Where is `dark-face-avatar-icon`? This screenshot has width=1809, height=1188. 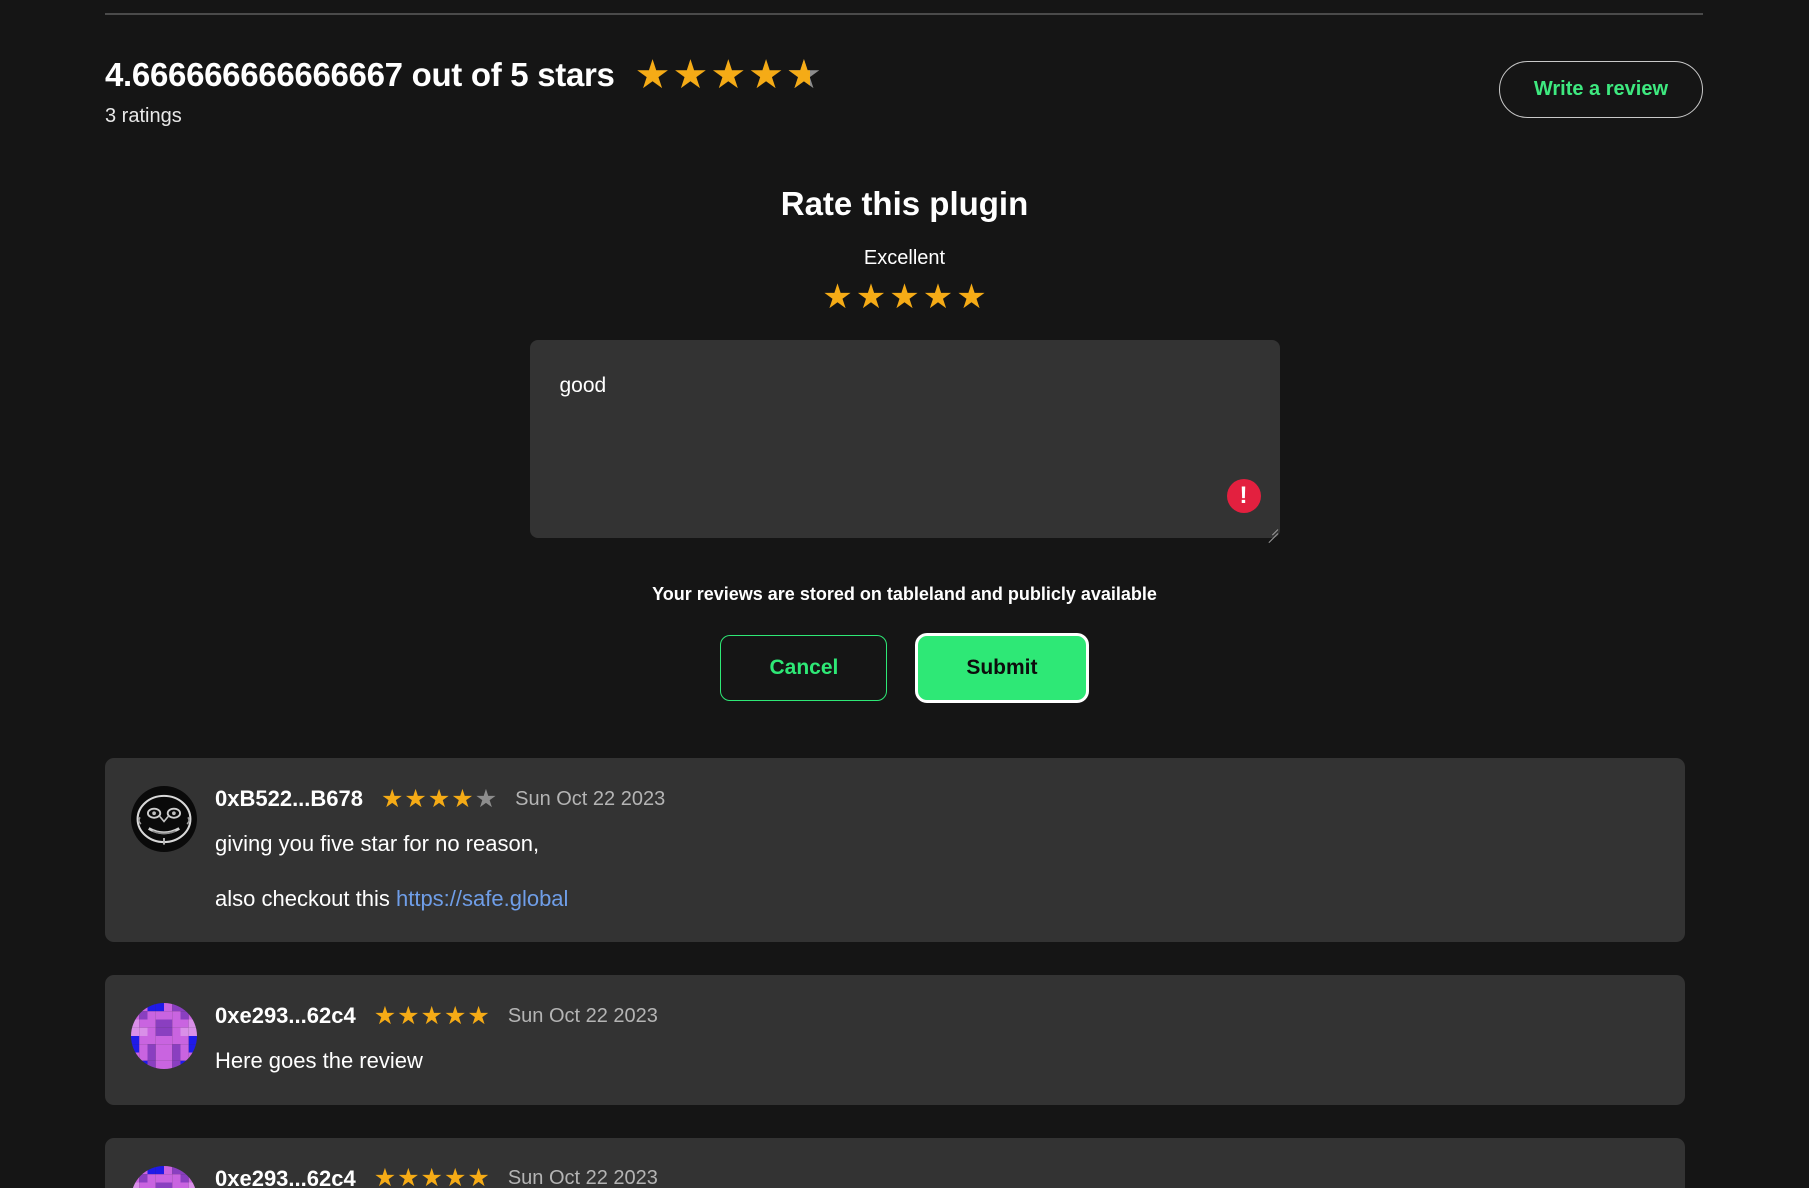 dark-face-avatar-icon is located at coordinates (164, 819).